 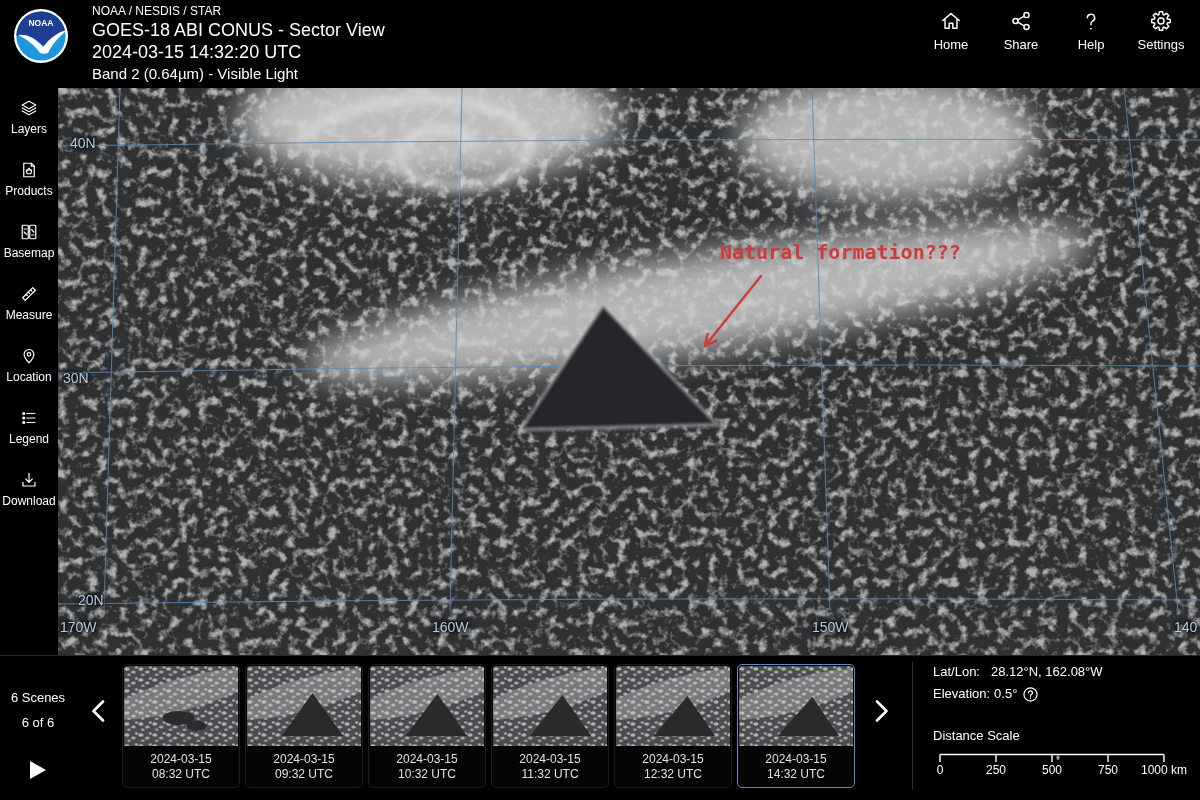 I want to click on help-button: Help, so click(x=1091, y=27).